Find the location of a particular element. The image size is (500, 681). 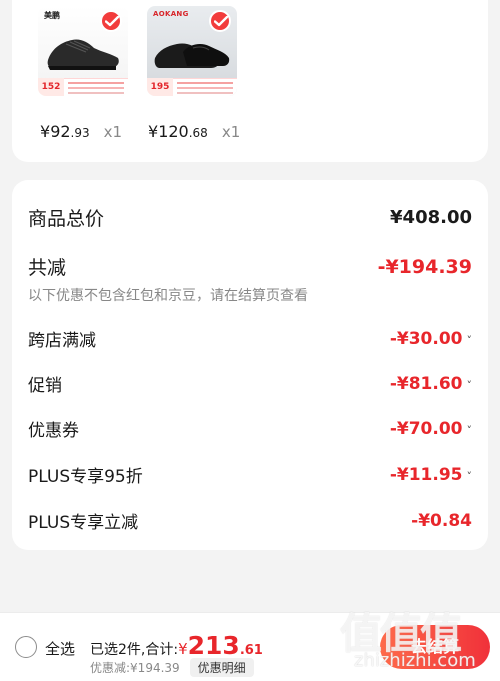

total-reduce-label: 共减 is located at coordinates (47, 268).